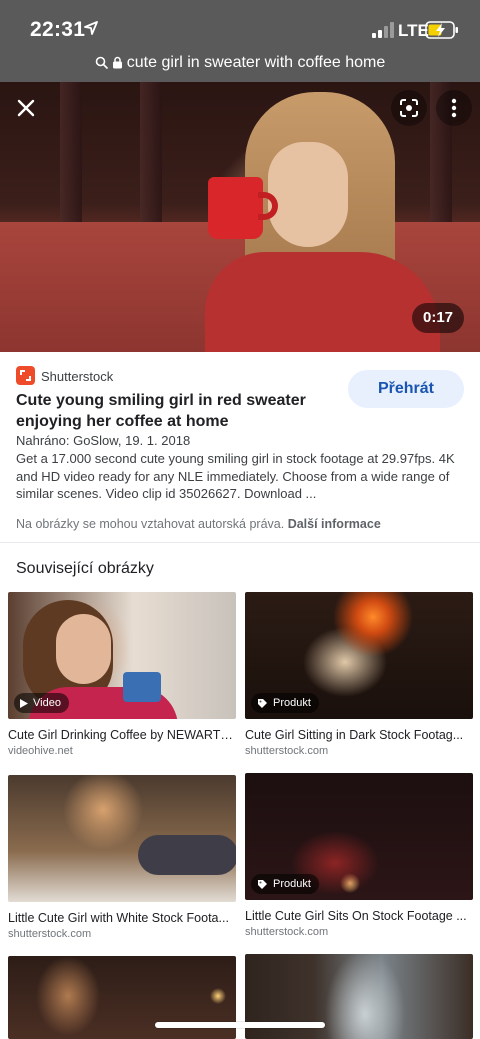 The height and width of the screenshot is (1039, 480). Describe the element at coordinates (25, 375) in the screenshot. I see `shutterstock-logo-icon` at that location.